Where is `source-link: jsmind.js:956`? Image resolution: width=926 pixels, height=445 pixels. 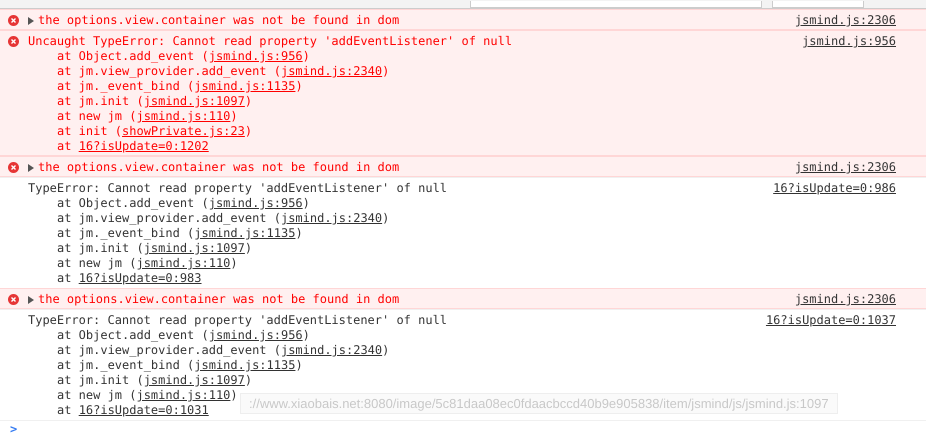
source-link: jsmind.js:956 is located at coordinates (849, 41).